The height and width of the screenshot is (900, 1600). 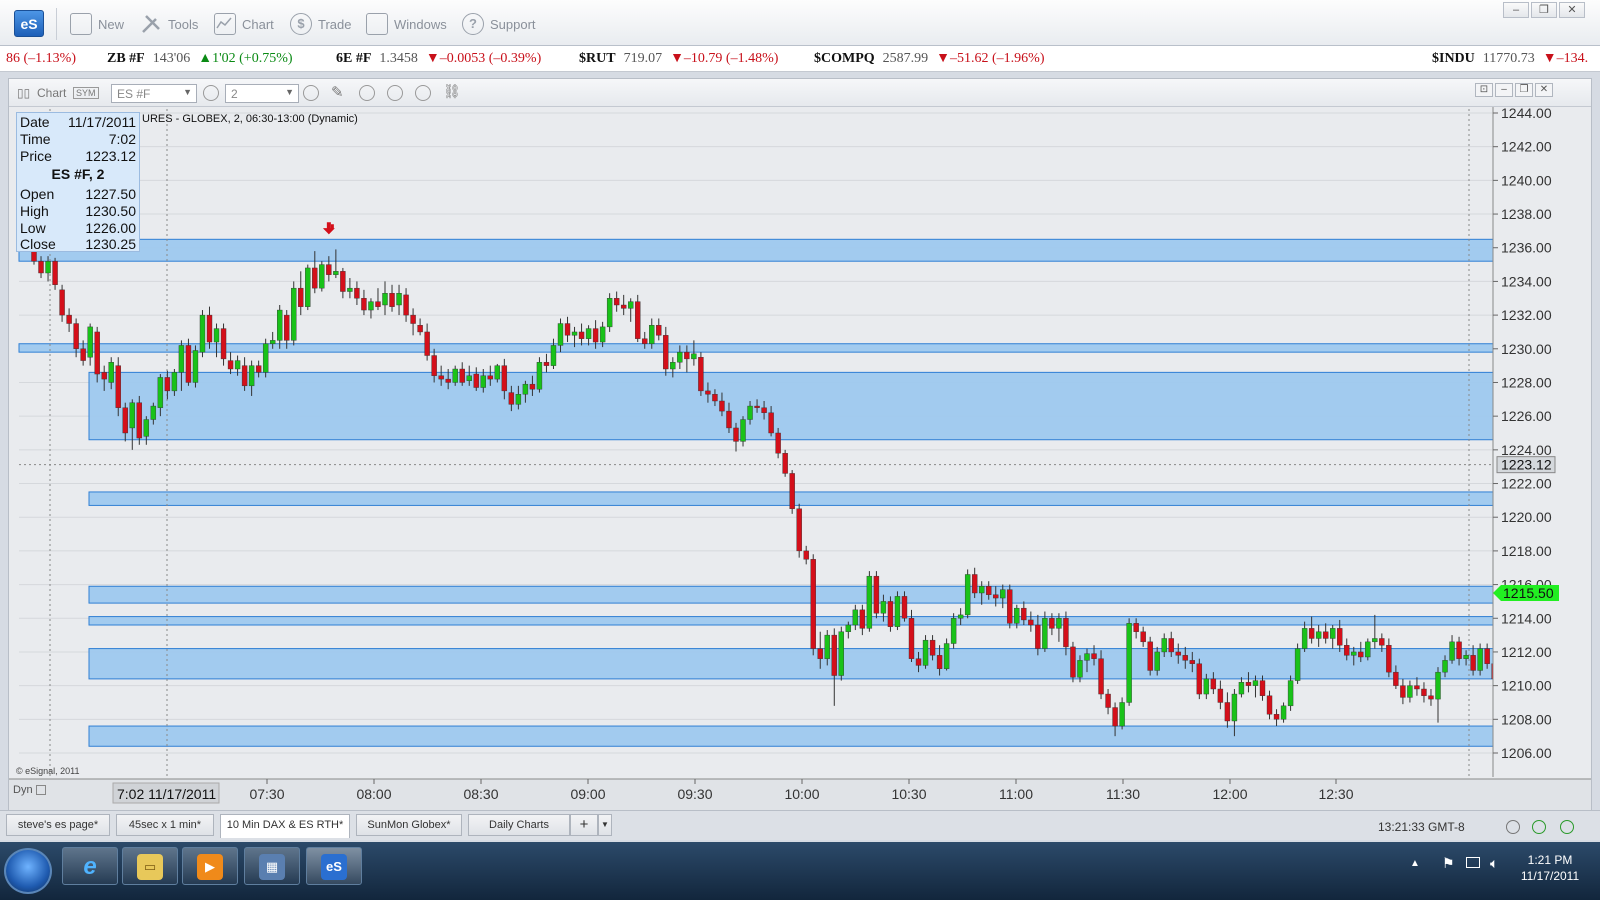 What do you see at coordinates (1448, 863) in the screenshot?
I see `action-center-flag-icon: ⚑` at bounding box center [1448, 863].